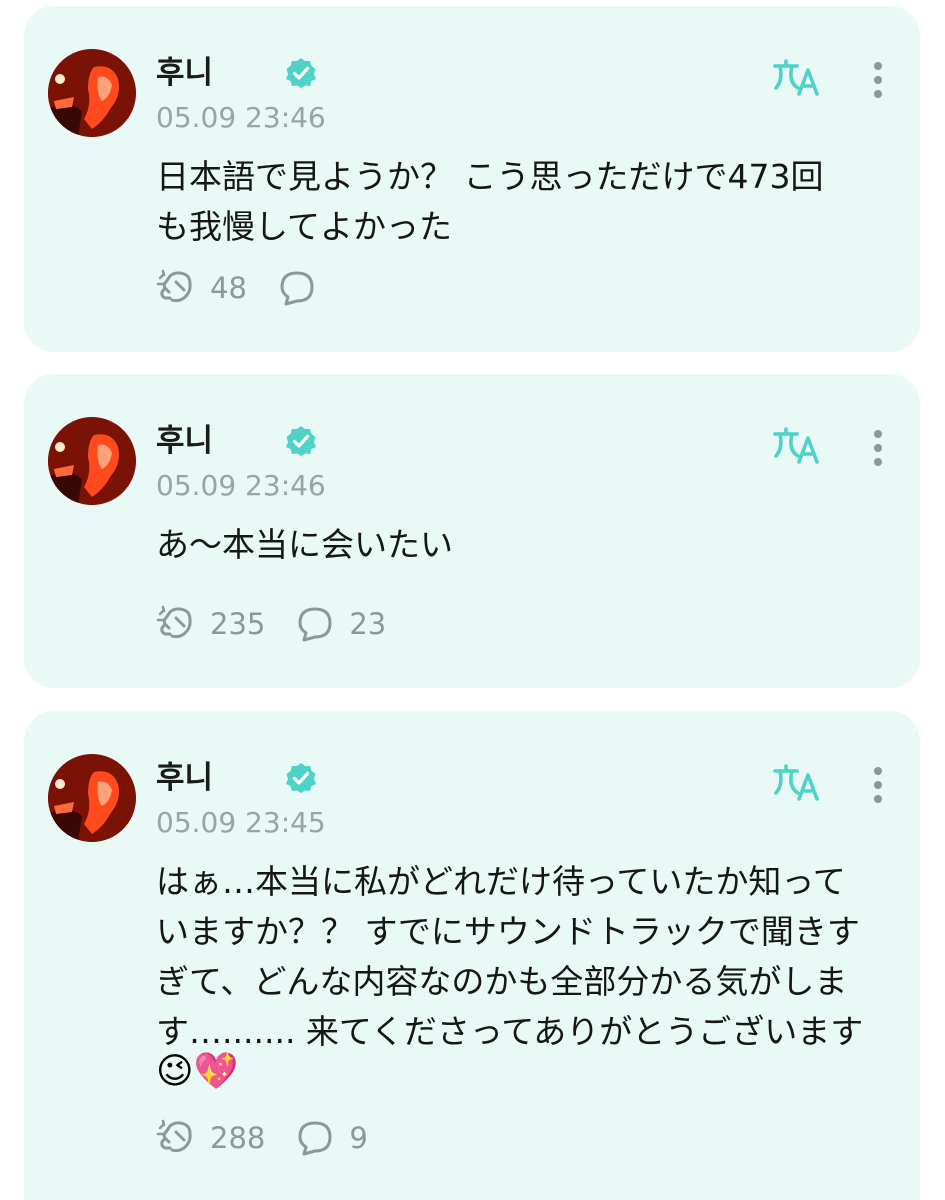 The width and height of the screenshot is (945, 1200). I want to click on cheer-button: 235, so click(210, 624).